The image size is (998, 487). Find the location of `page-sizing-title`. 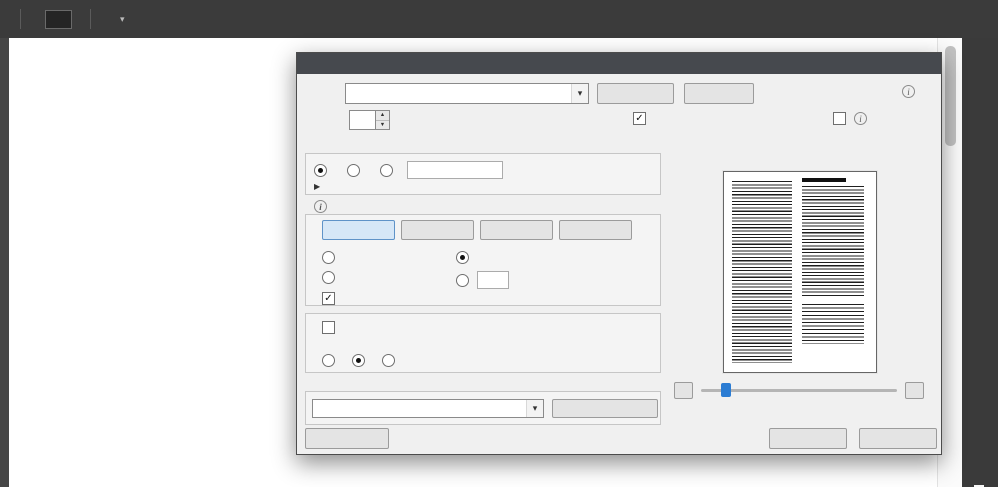

page-sizing-title is located at coordinates (318, 206).